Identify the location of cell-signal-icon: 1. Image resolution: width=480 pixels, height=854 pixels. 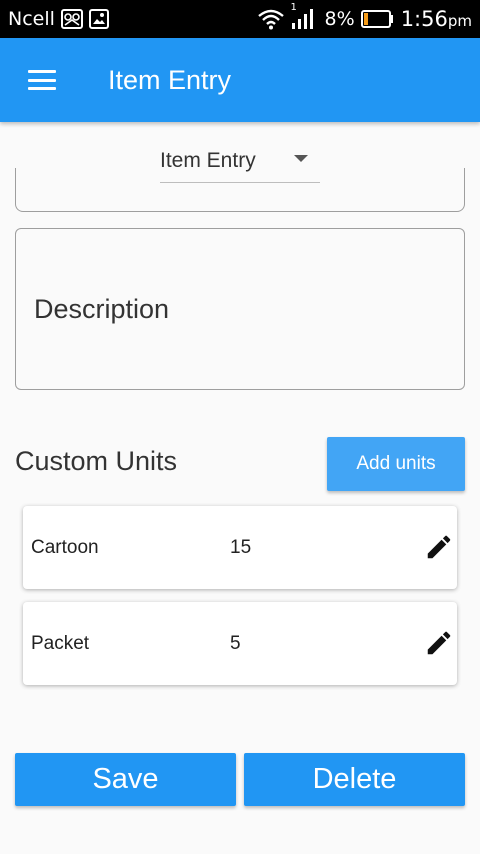
(302, 16).